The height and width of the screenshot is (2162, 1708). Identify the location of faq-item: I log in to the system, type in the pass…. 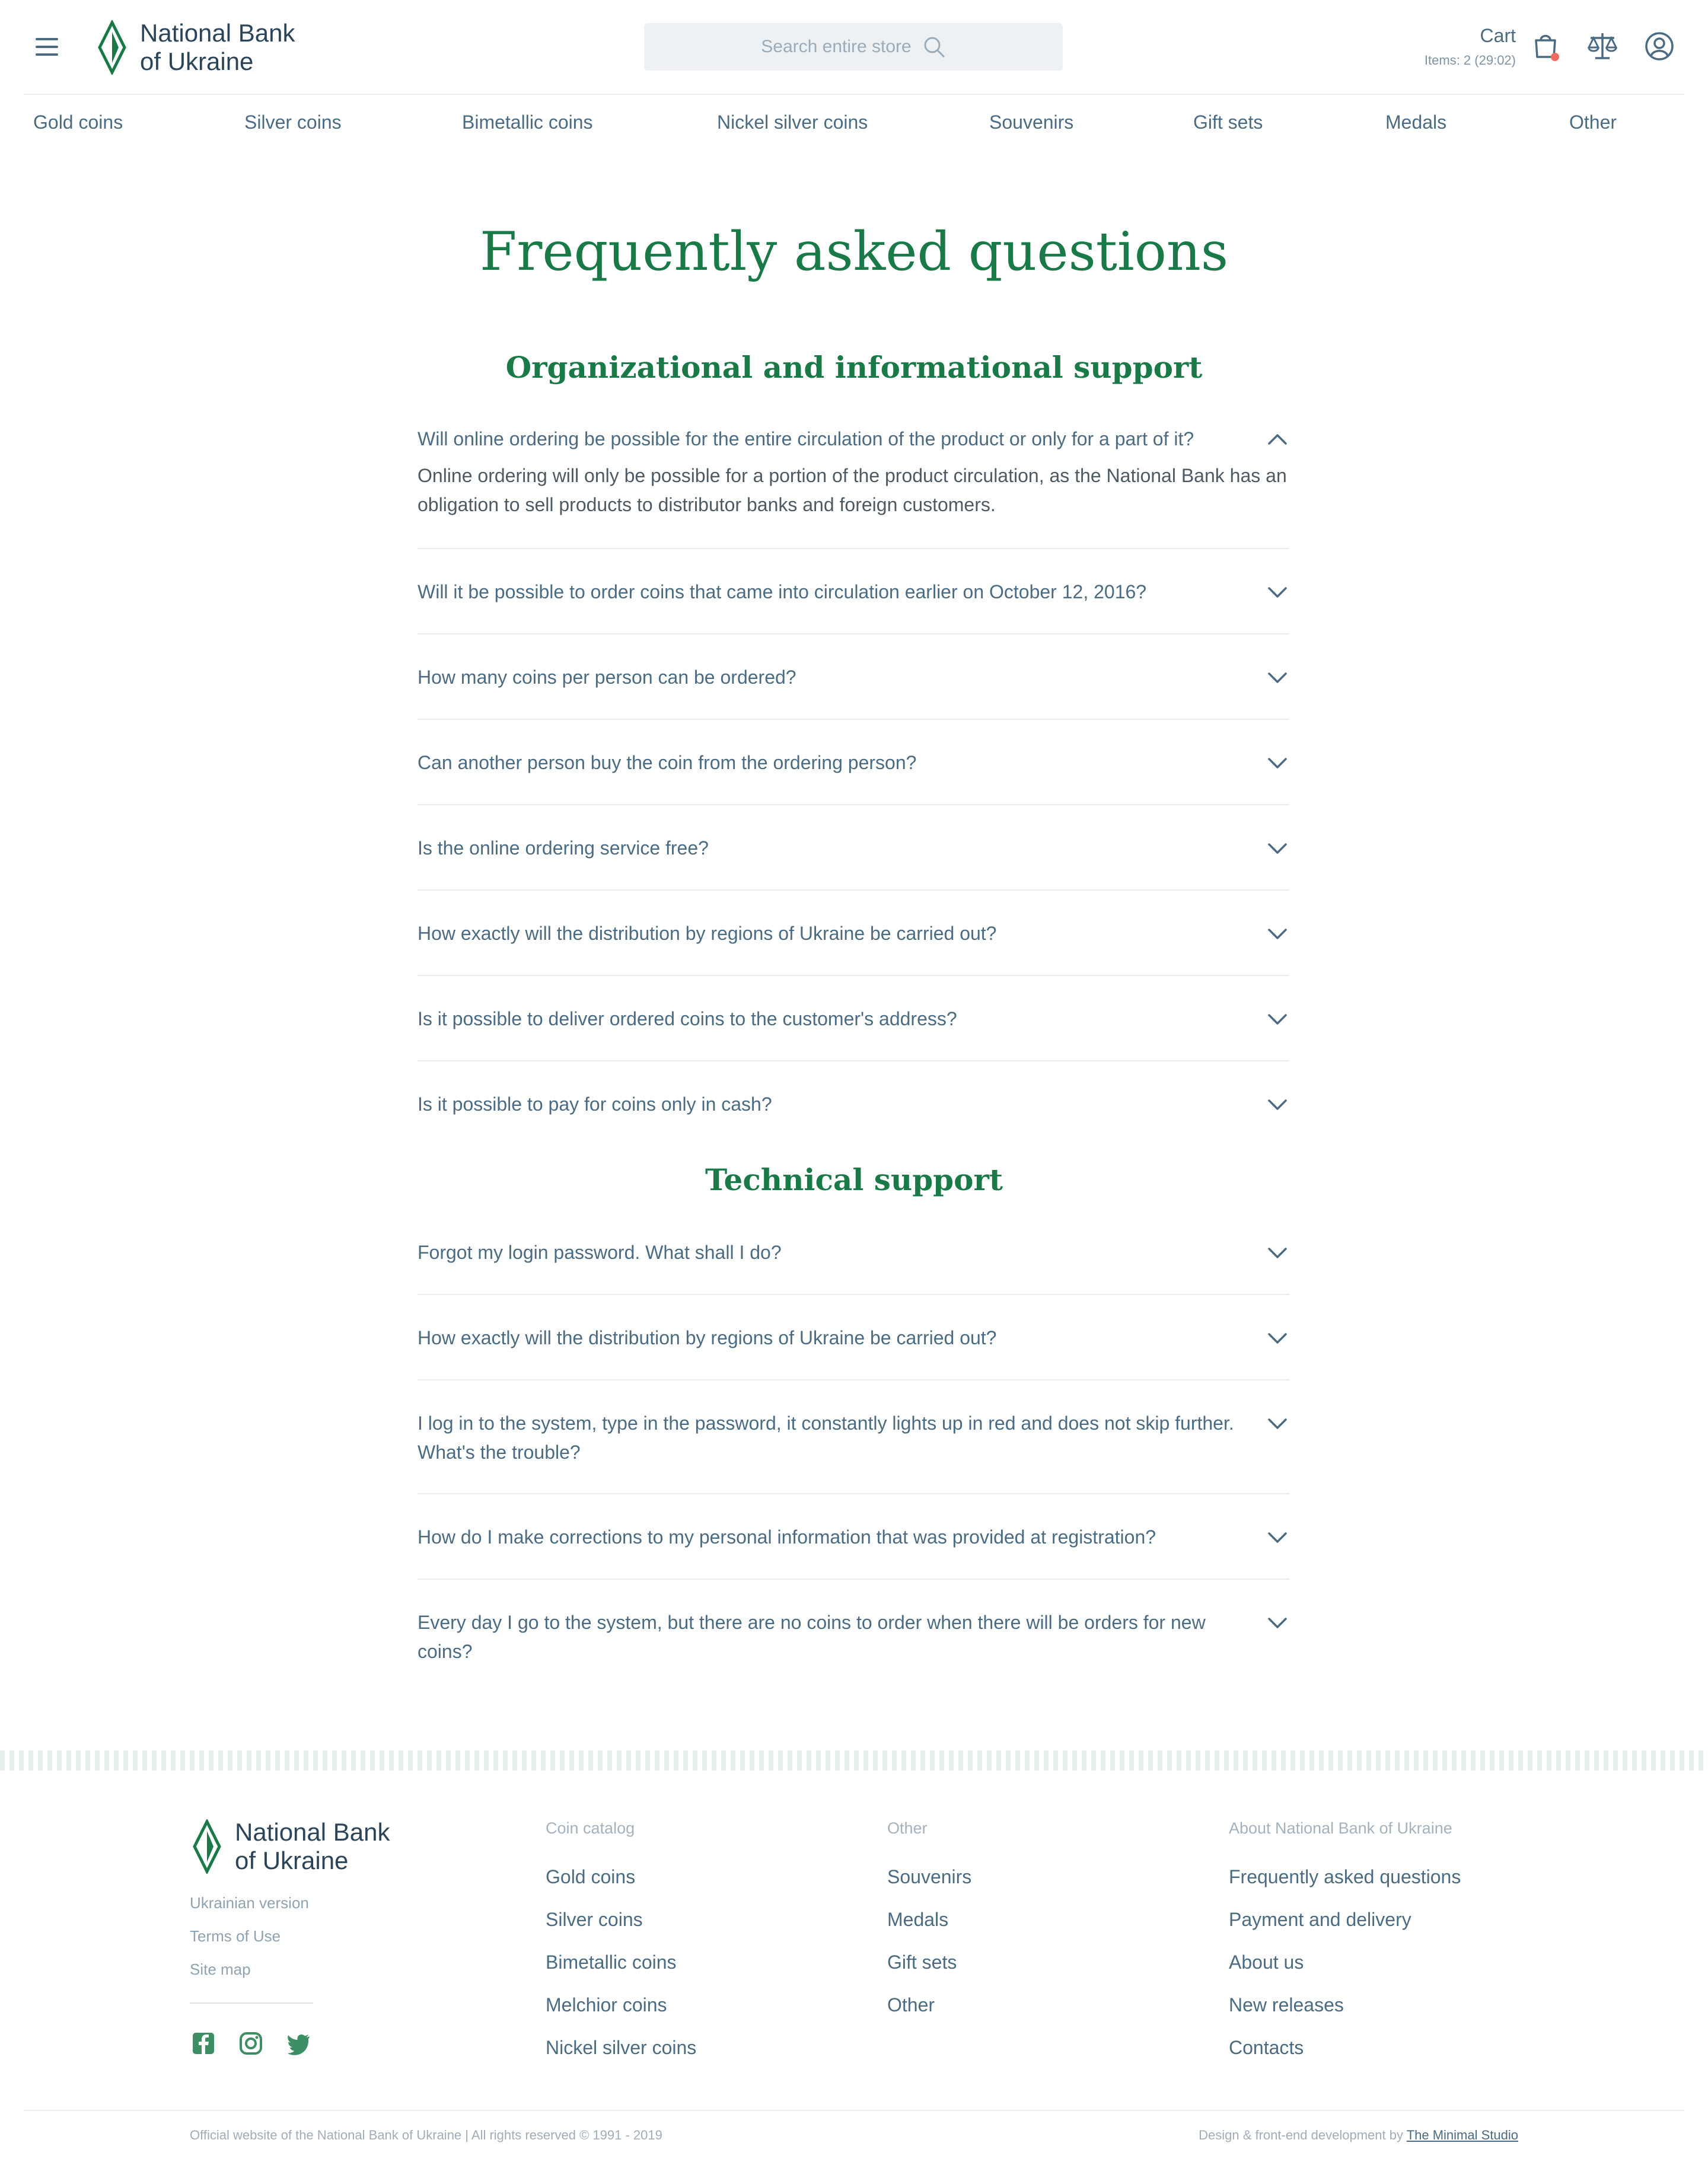
(853, 1451).